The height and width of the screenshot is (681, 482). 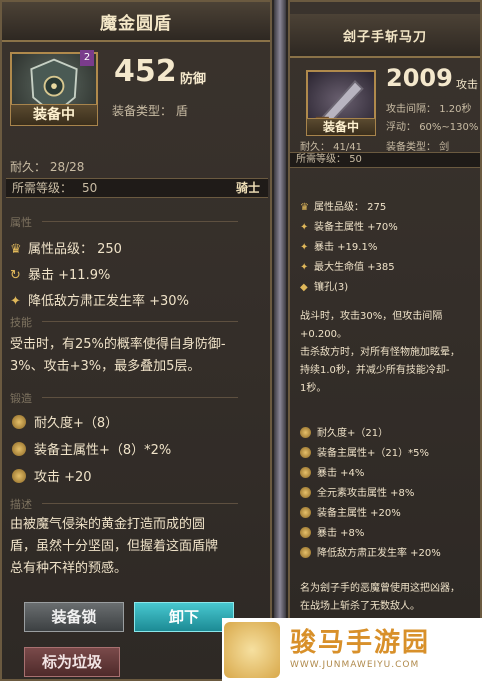 I want to click on item-level-badge: 2, so click(x=87, y=58).